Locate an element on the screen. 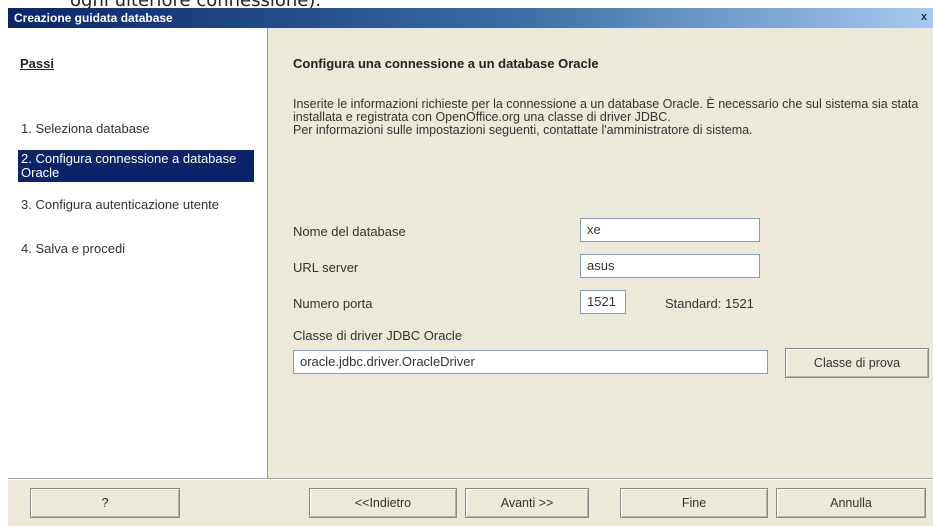 The image size is (933, 526). cancel-button: Annulla is located at coordinates (851, 503).